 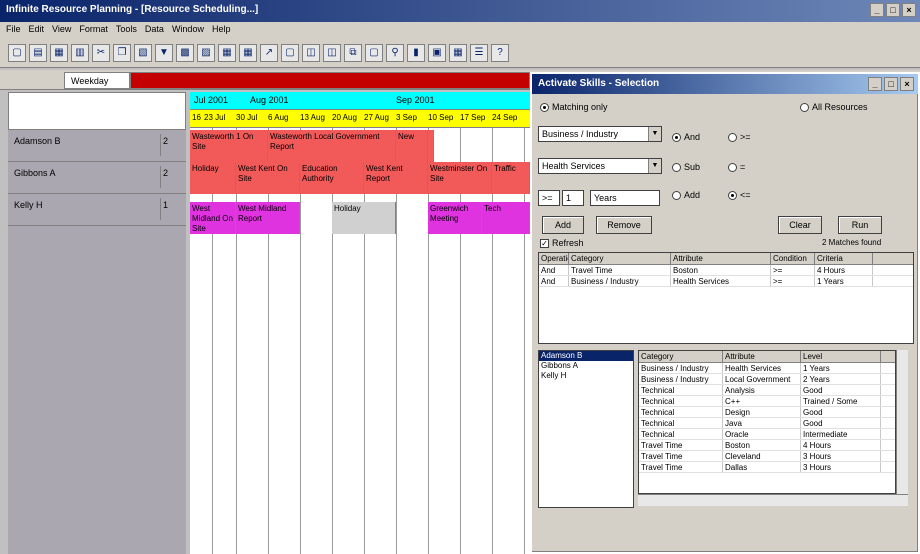 What do you see at coordinates (311, 52) in the screenshot?
I see `split-icon: ◫` at bounding box center [311, 52].